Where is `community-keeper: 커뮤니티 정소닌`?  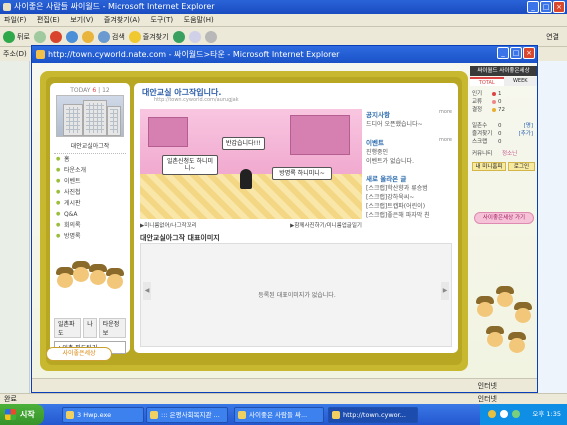
community-keeper: 커뮤니티 정소닌 is located at coordinates (495, 154).